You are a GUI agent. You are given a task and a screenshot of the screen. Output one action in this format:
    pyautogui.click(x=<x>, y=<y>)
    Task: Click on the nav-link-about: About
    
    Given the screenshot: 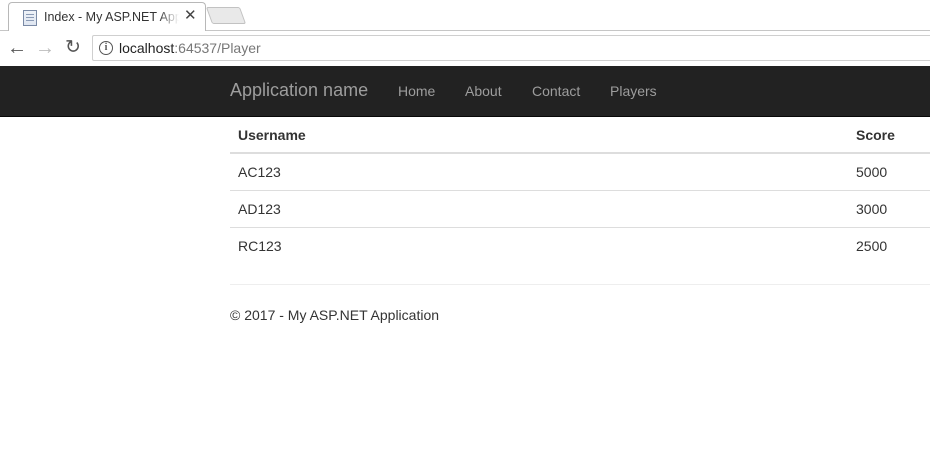 What is the action you would take?
    pyautogui.click(x=483, y=91)
    